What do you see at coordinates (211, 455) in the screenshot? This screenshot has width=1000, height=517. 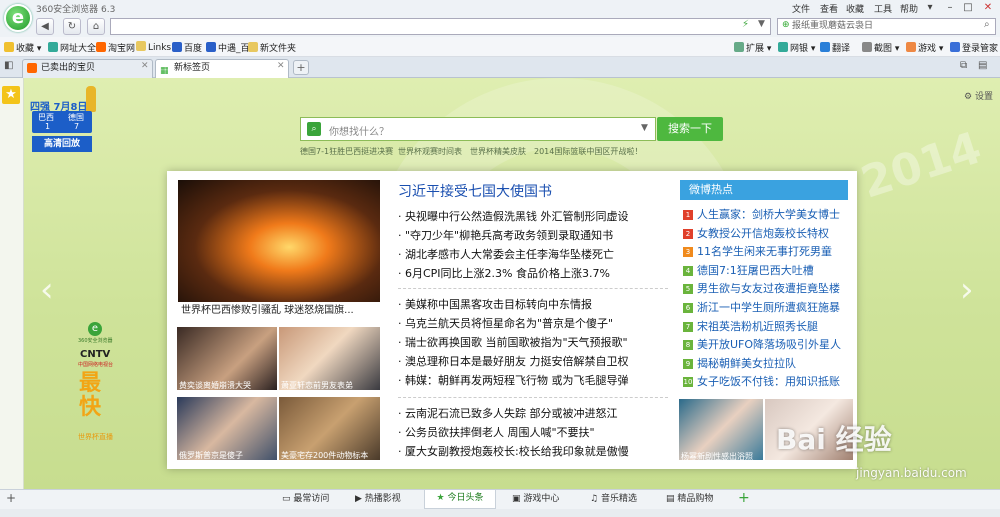 I see `thumb-caption: 俄罗斯普京是傻子` at bounding box center [211, 455].